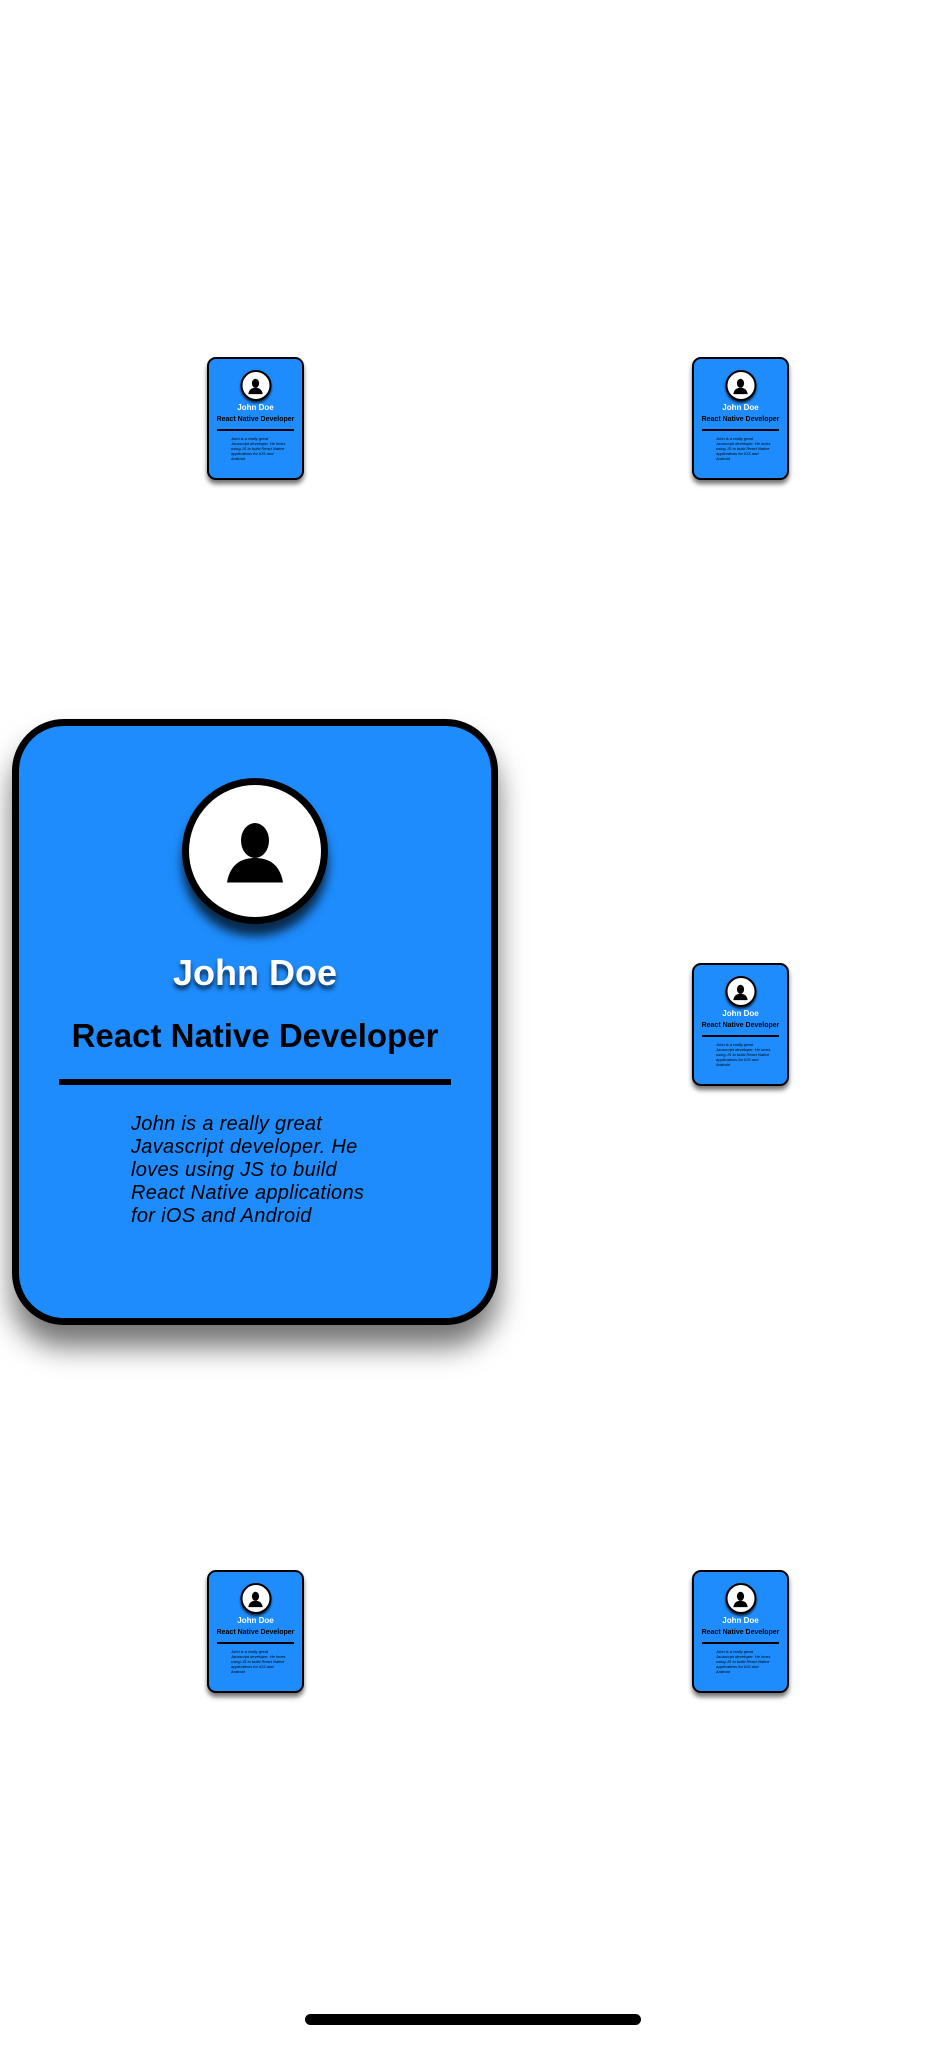 The width and height of the screenshot is (946, 2048). I want to click on home-indicator, so click(473, 2019).